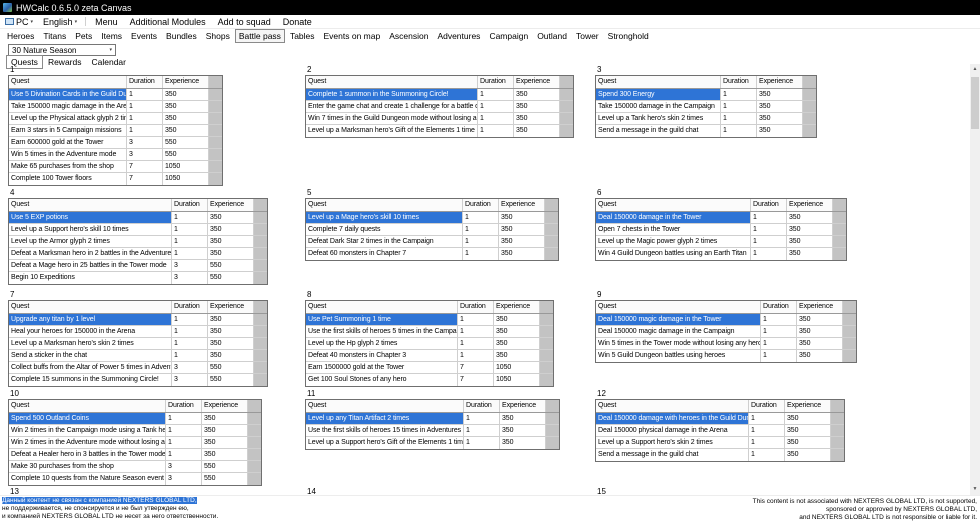 The image size is (980, 527). I want to click on quest-cell: Defeat 40 monsters in Chapter 3, so click(382, 355).